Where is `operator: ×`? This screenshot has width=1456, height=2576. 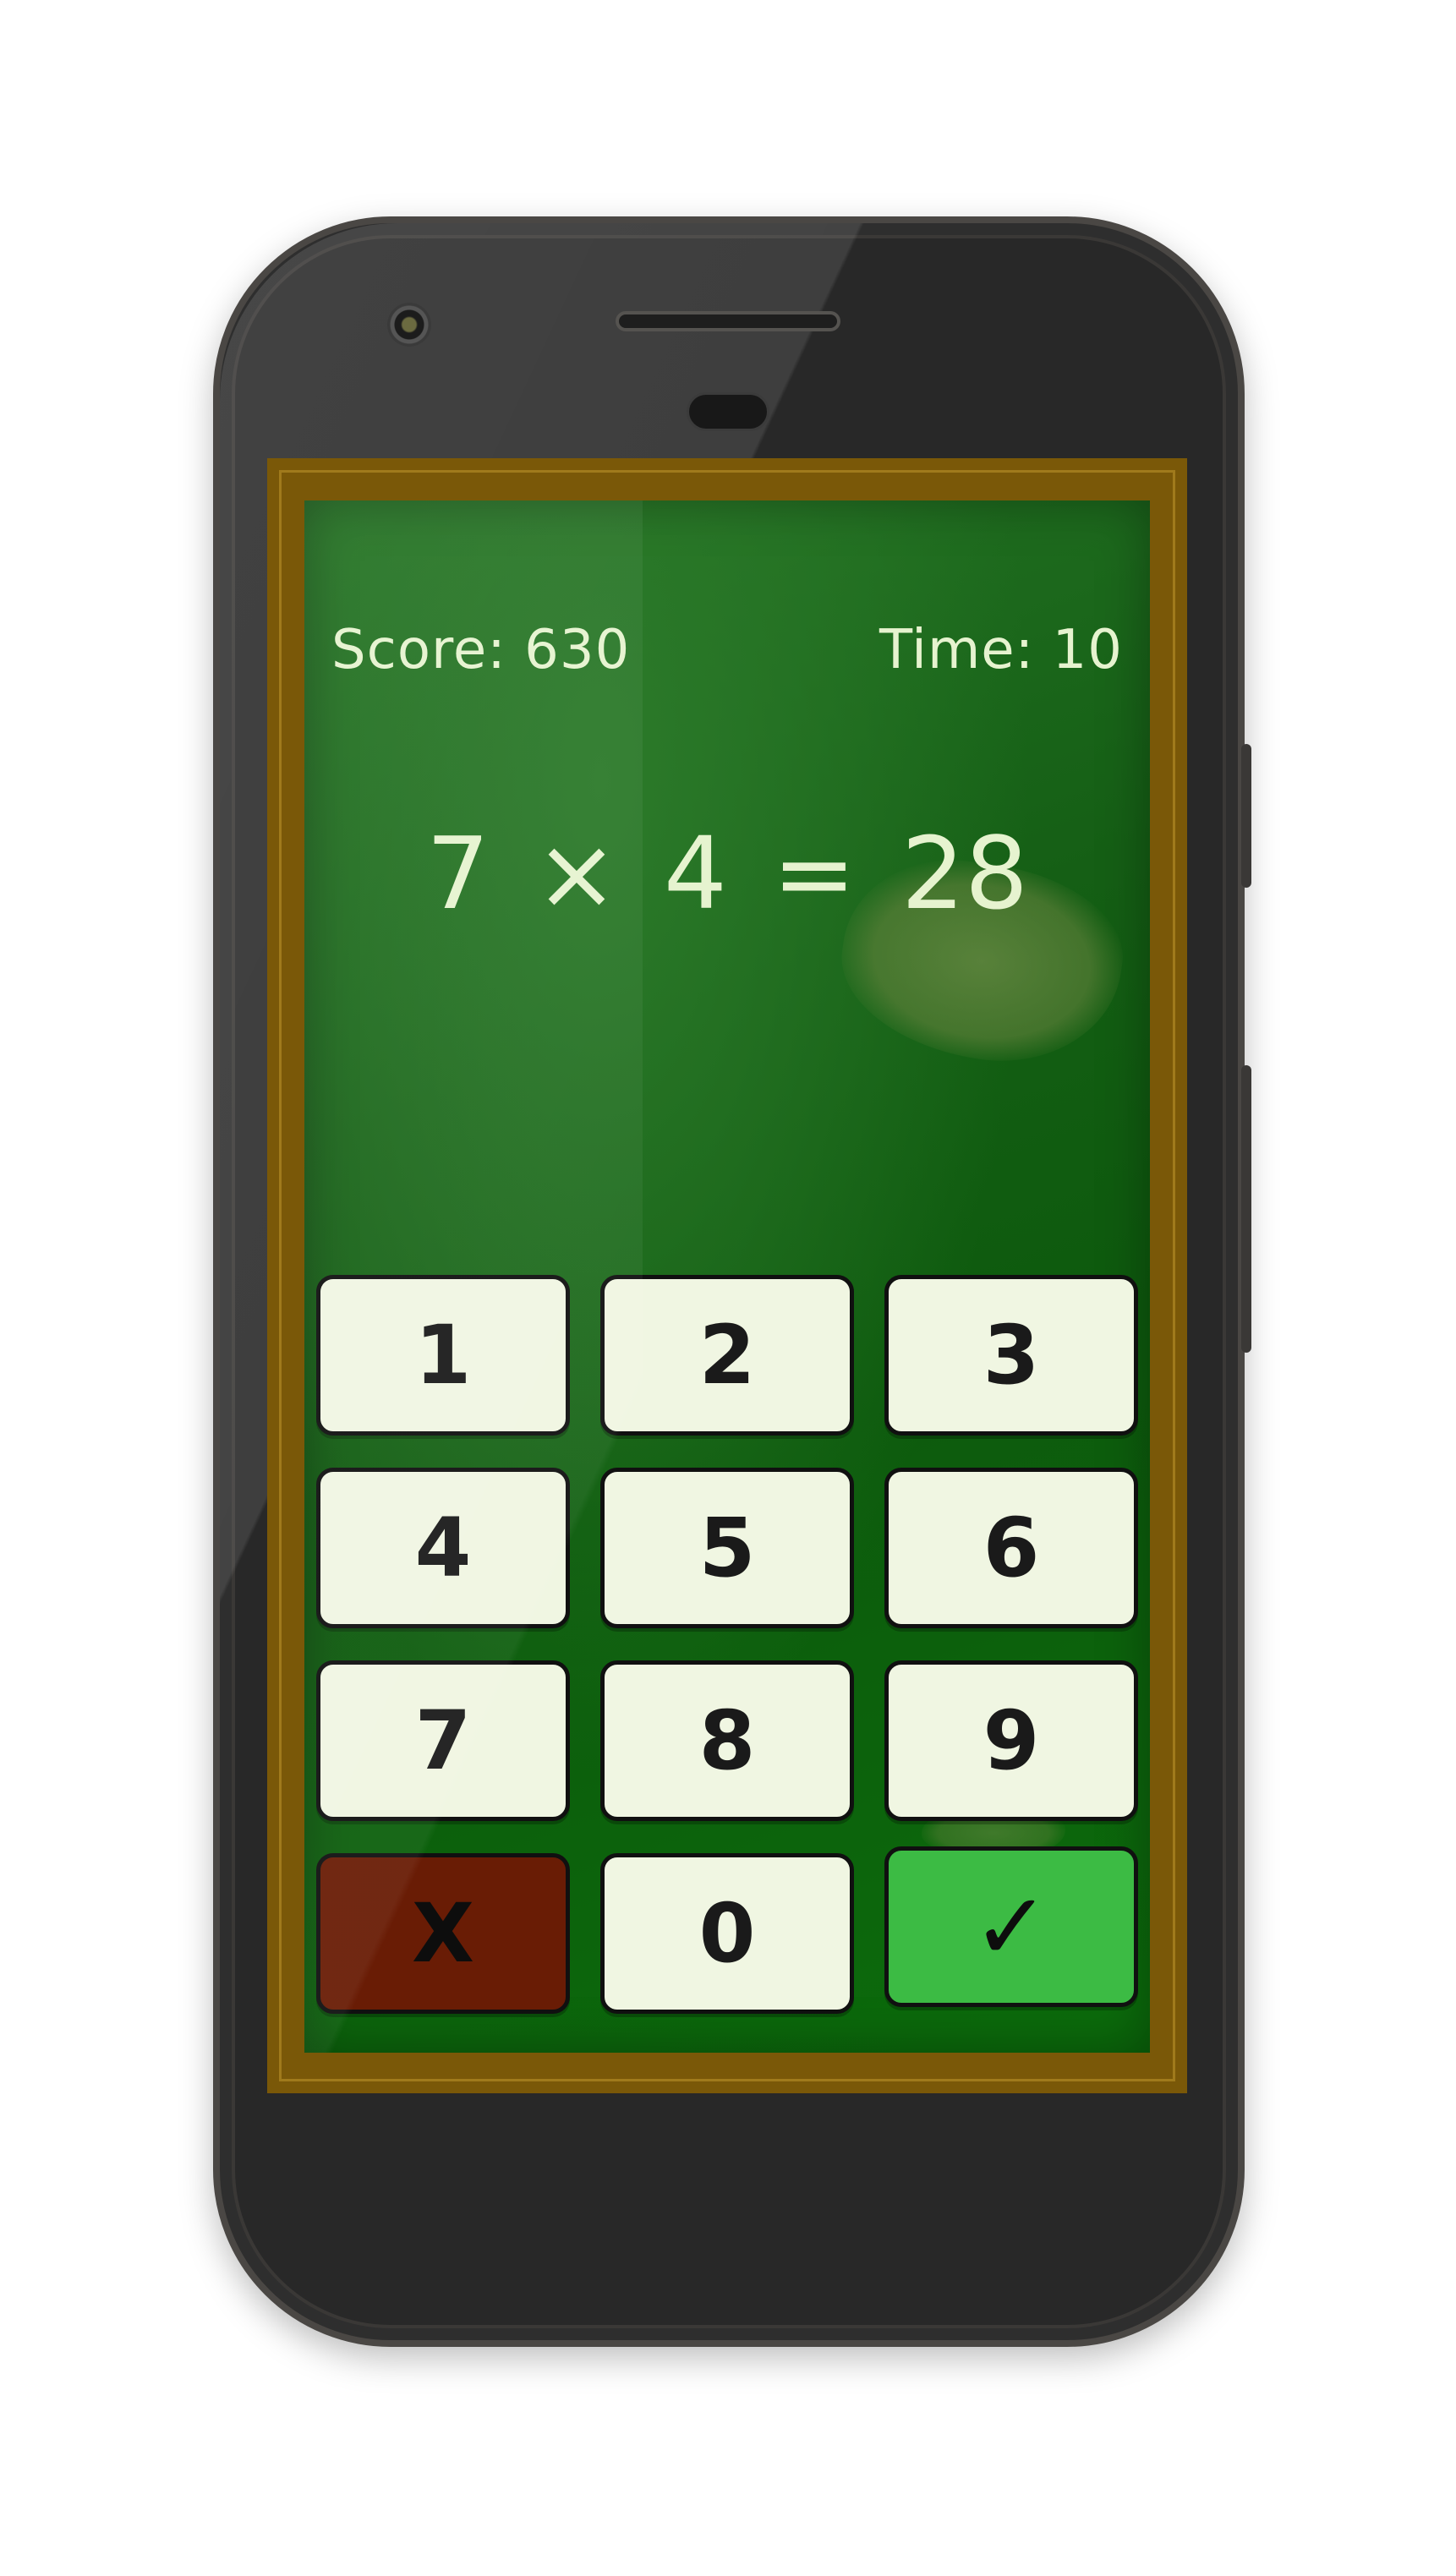
operator: × is located at coordinates (576, 873).